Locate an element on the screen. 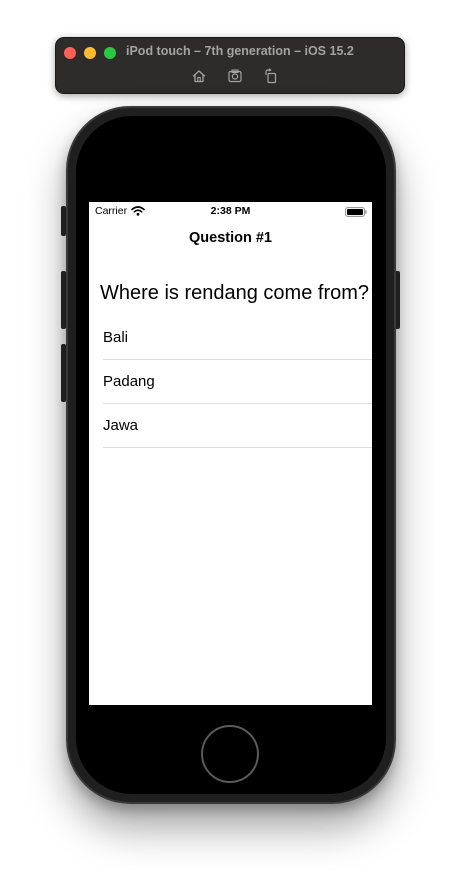 The height and width of the screenshot is (878, 461). screenshot-icon is located at coordinates (235, 76).